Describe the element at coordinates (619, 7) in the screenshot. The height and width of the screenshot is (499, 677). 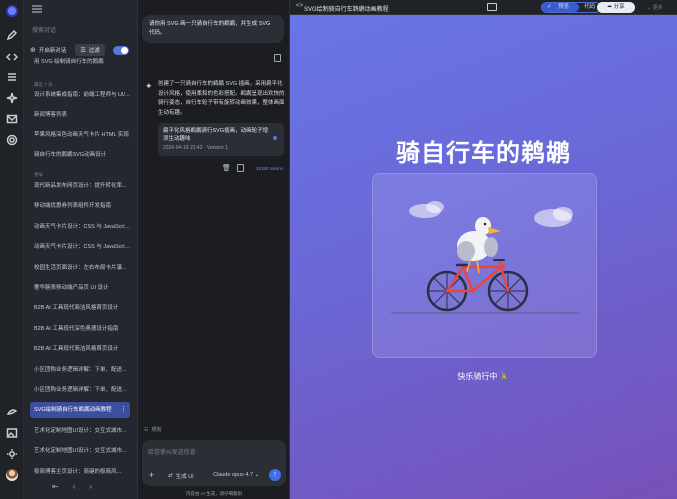
I see `share-label: 分享` at that location.